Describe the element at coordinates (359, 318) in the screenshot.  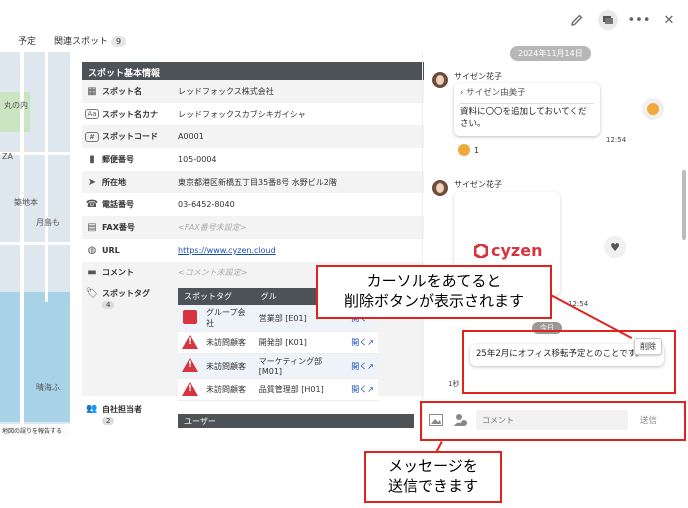
I see `open-link: 開く` at that location.